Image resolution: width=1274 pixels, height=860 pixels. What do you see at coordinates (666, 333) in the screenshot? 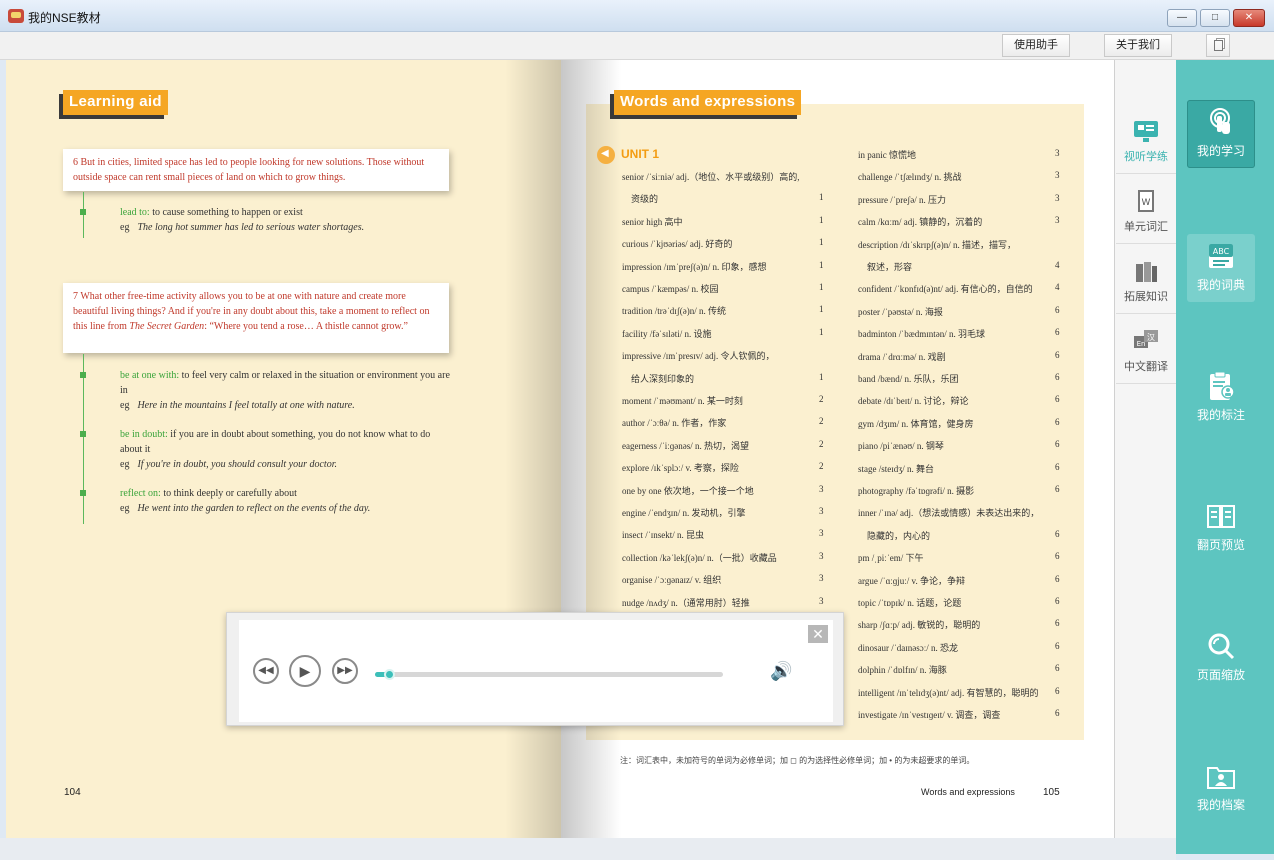
I see `vocab-entry: facility /fəˈsɪləti/ n. 设施` at bounding box center [666, 333].